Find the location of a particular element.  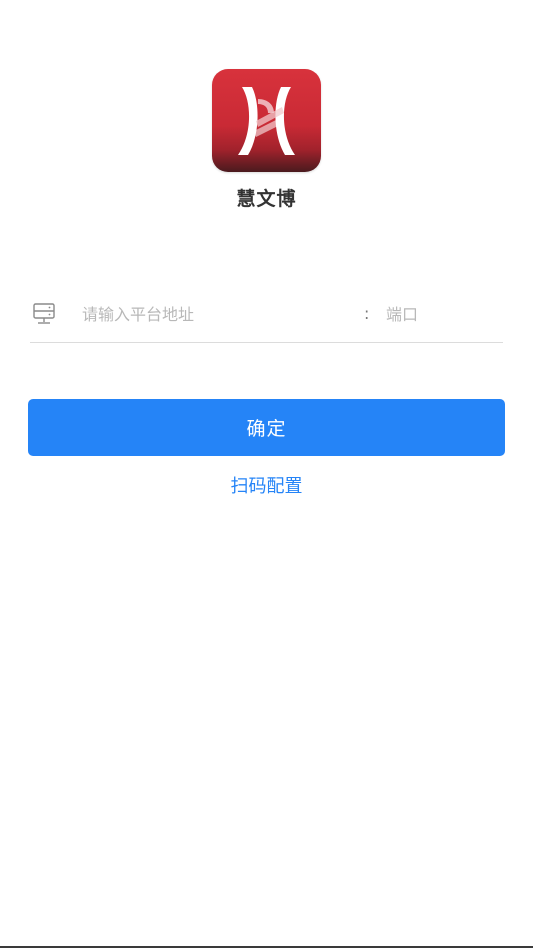

app-logo is located at coordinates (266, 120).